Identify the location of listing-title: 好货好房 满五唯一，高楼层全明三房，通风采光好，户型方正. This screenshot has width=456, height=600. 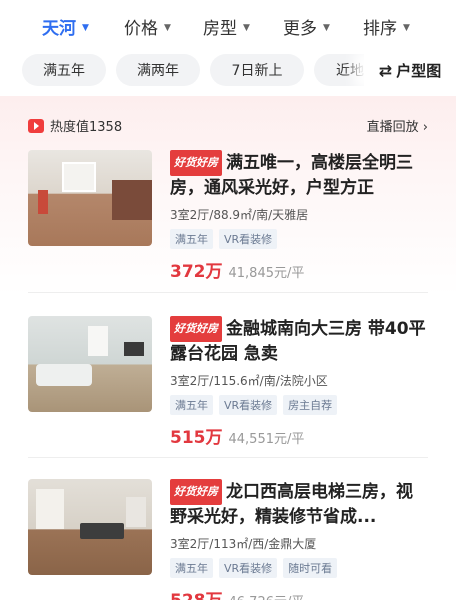
(299, 175).